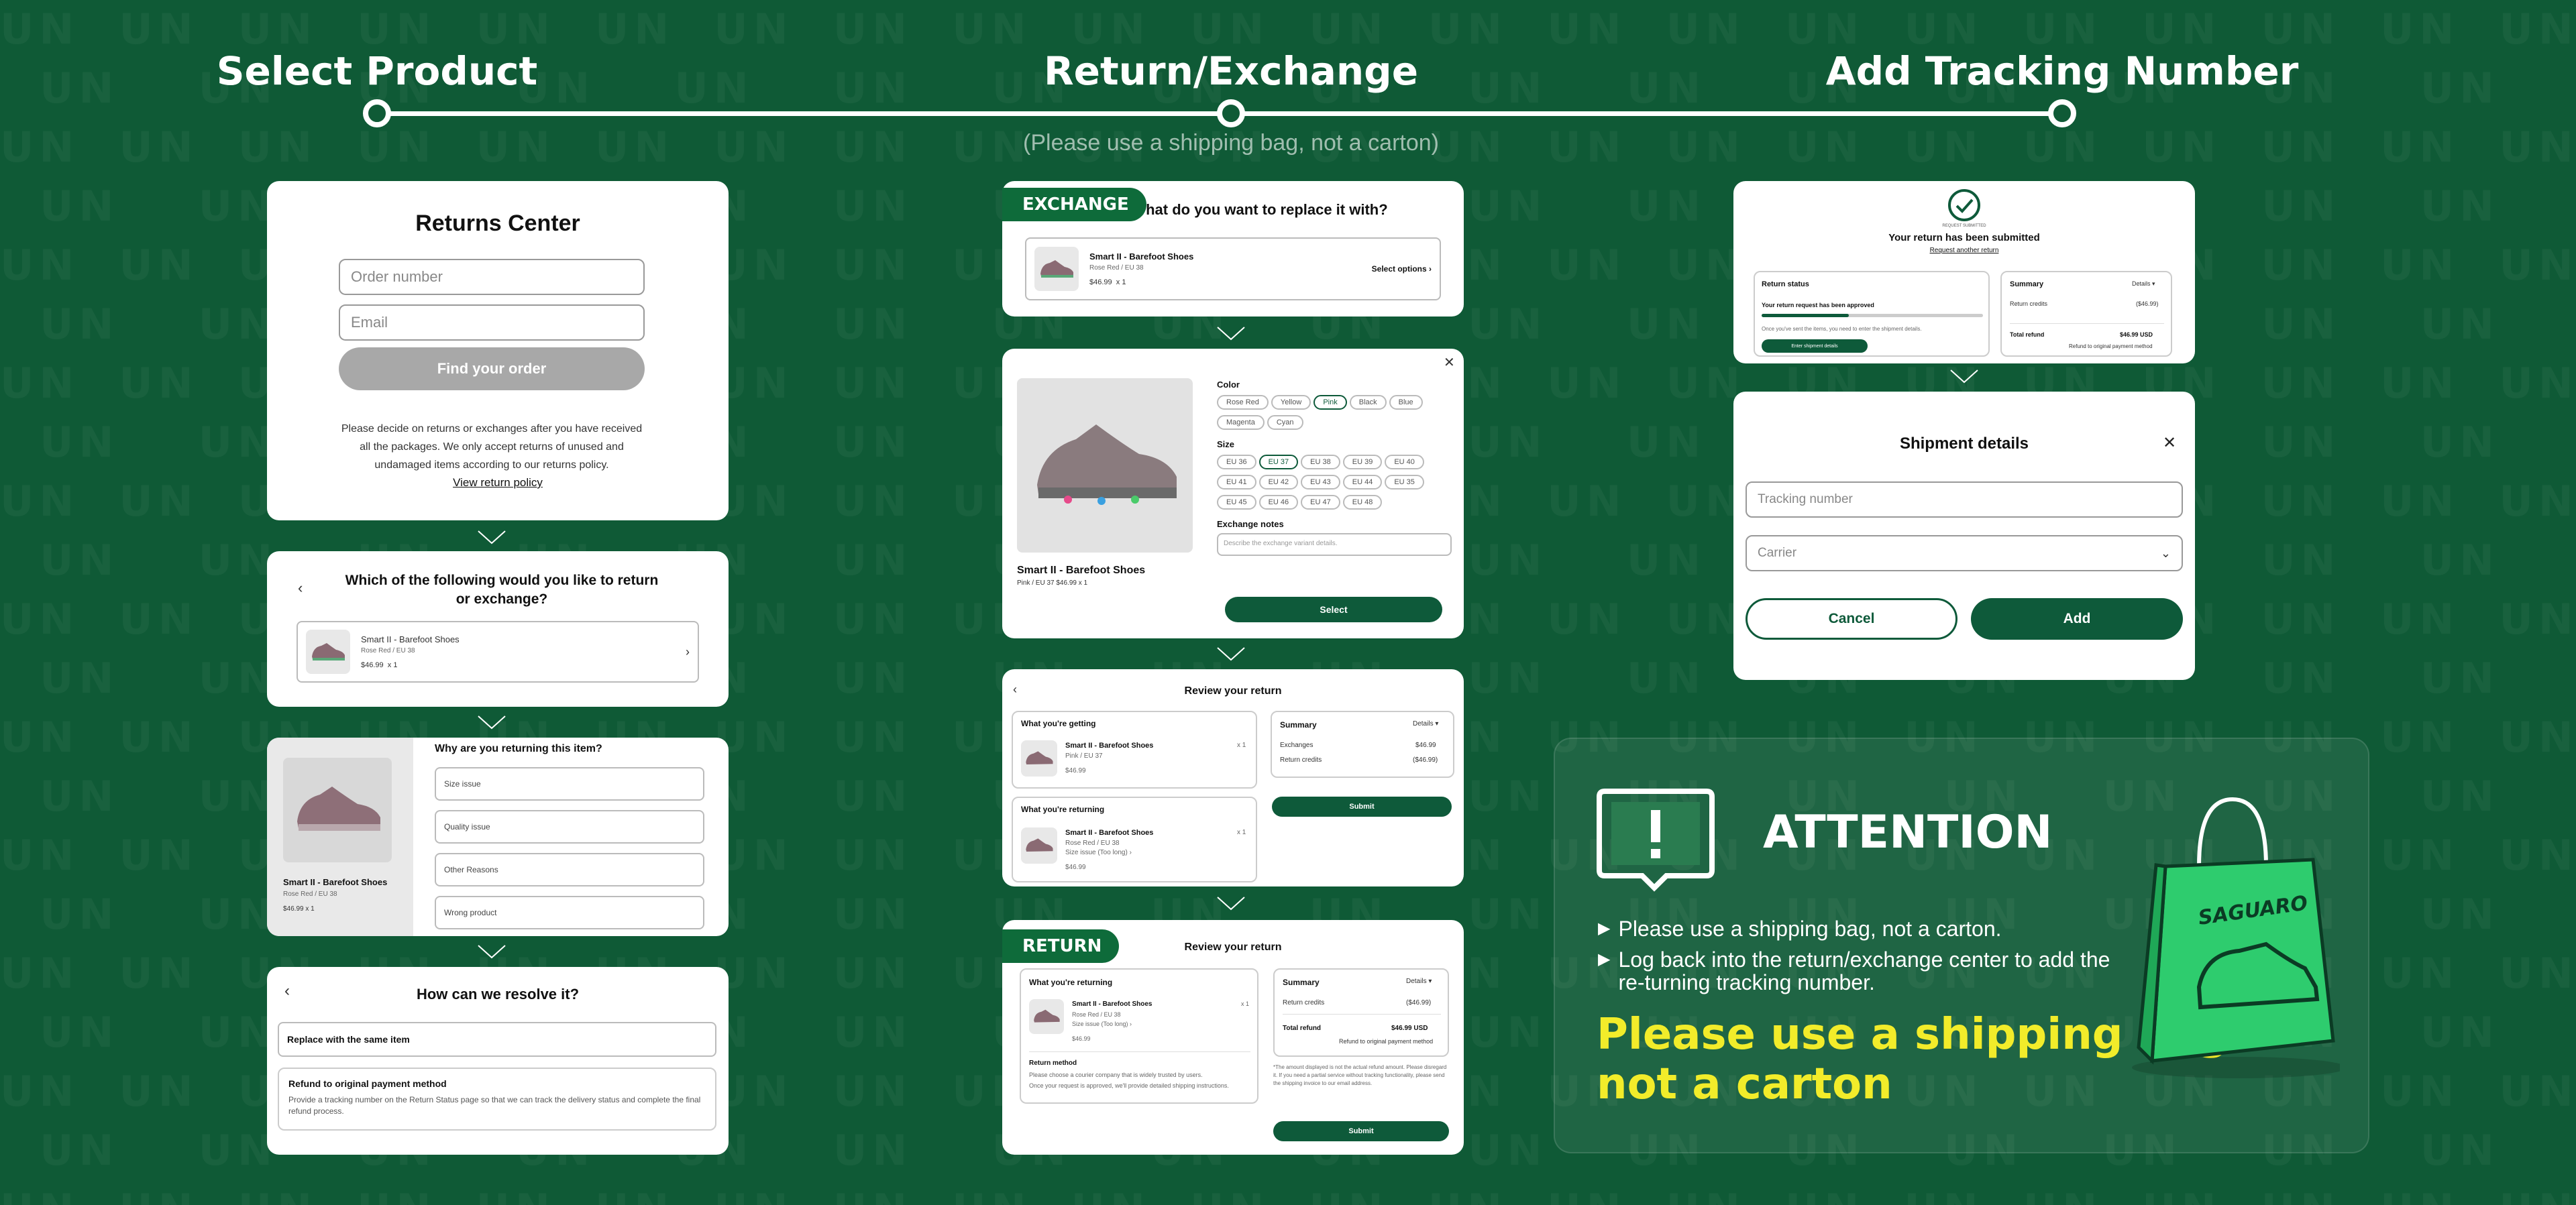  Describe the element at coordinates (1402, 269) in the screenshot. I see `select-options-link: Select options ›` at that location.